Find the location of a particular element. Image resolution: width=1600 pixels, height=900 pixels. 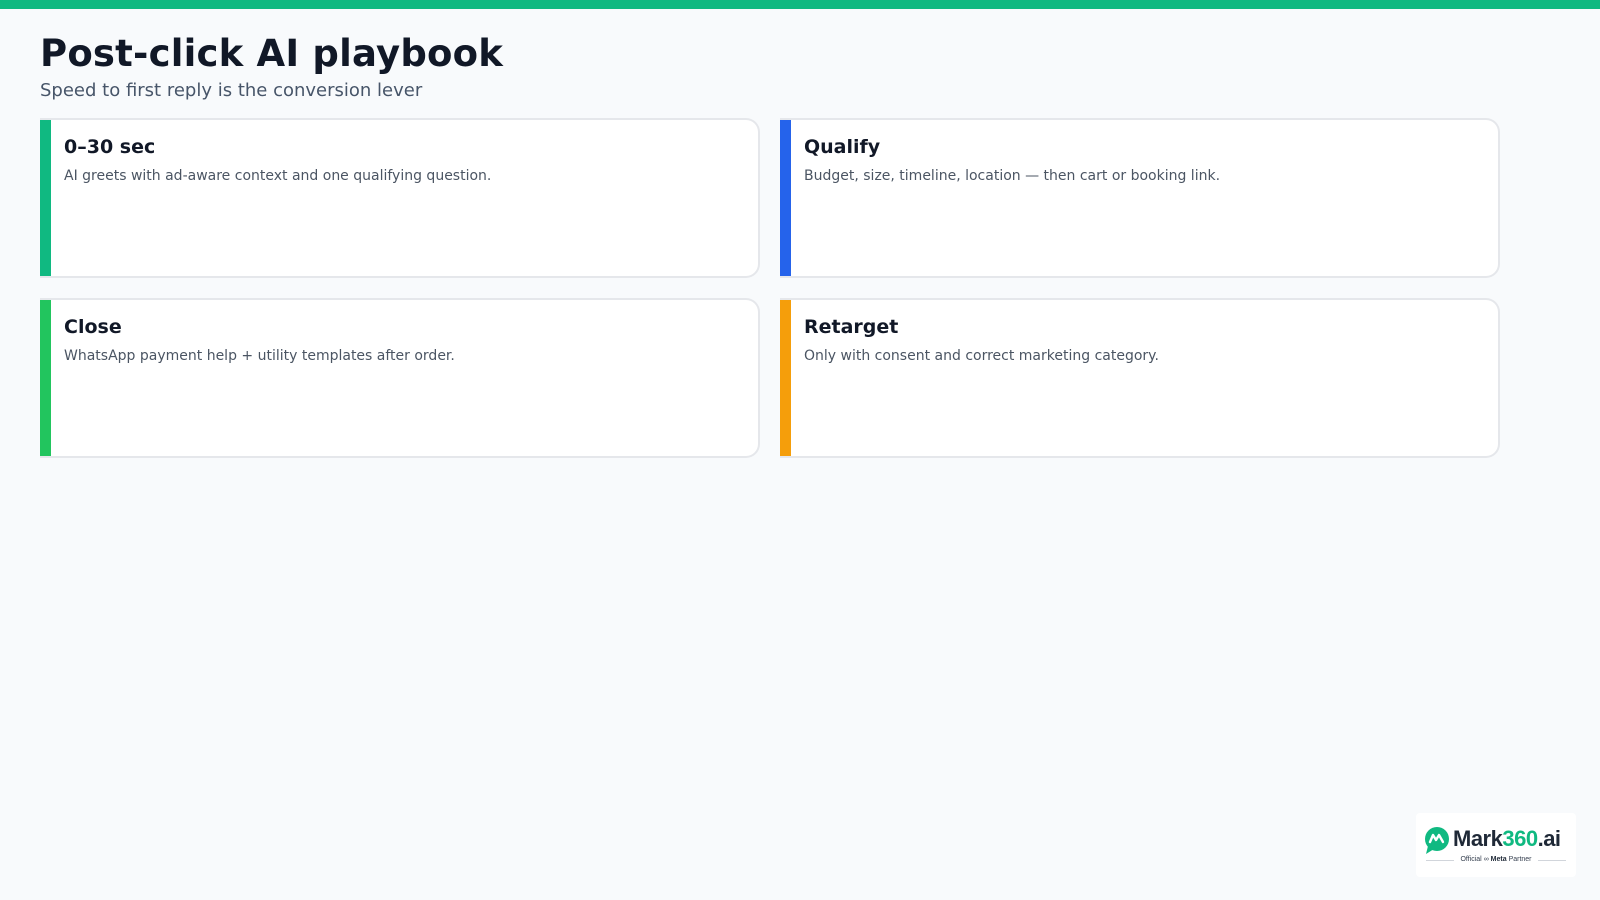

card-title: 0–30 sec is located at coordinates (110, 147).